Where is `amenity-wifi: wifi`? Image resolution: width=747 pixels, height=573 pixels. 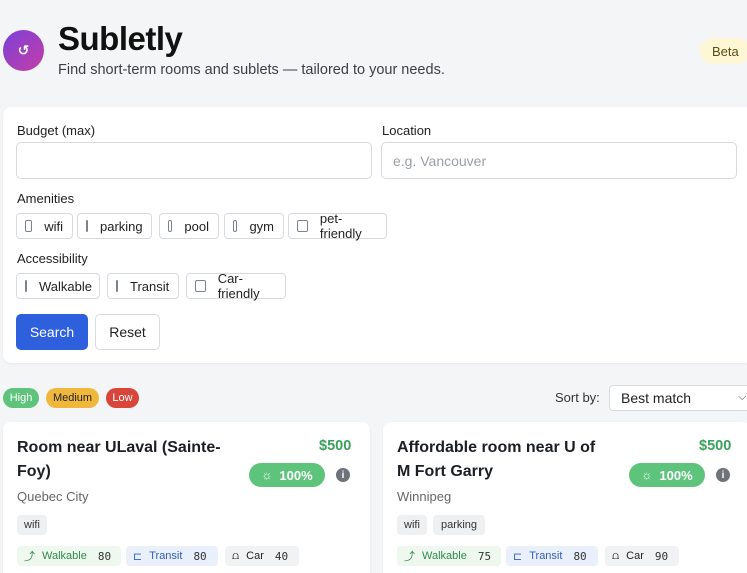
amenity-wifi: wifi is located at coordinates (44, 226).